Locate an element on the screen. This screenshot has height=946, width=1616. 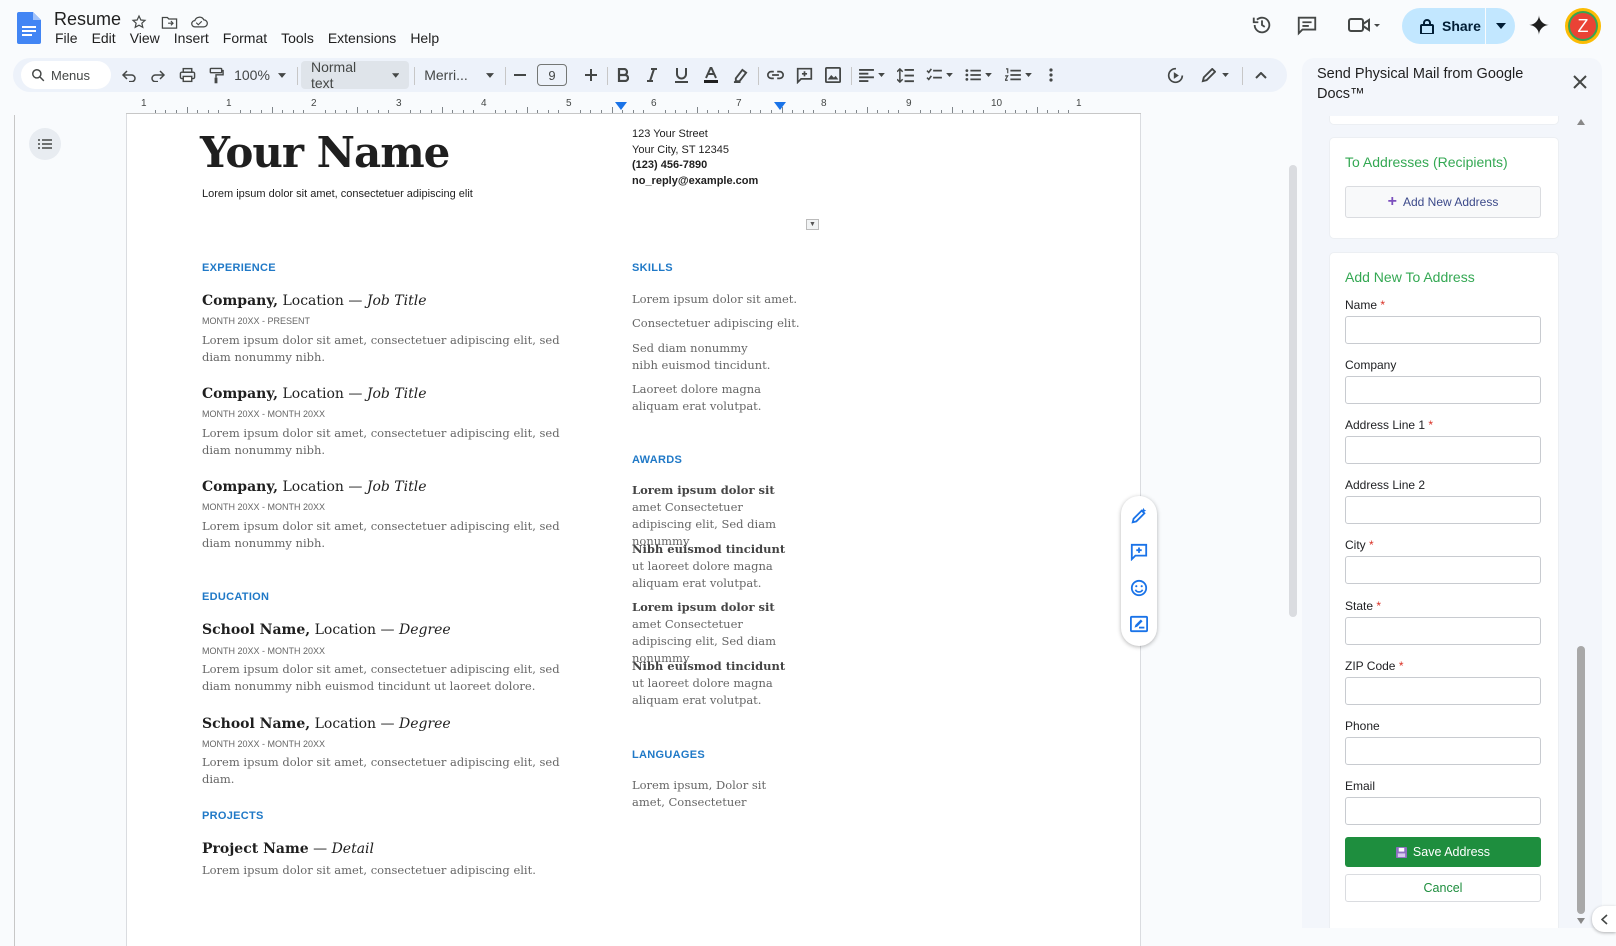
right-indent-marker is located at coordinates (780, 106).